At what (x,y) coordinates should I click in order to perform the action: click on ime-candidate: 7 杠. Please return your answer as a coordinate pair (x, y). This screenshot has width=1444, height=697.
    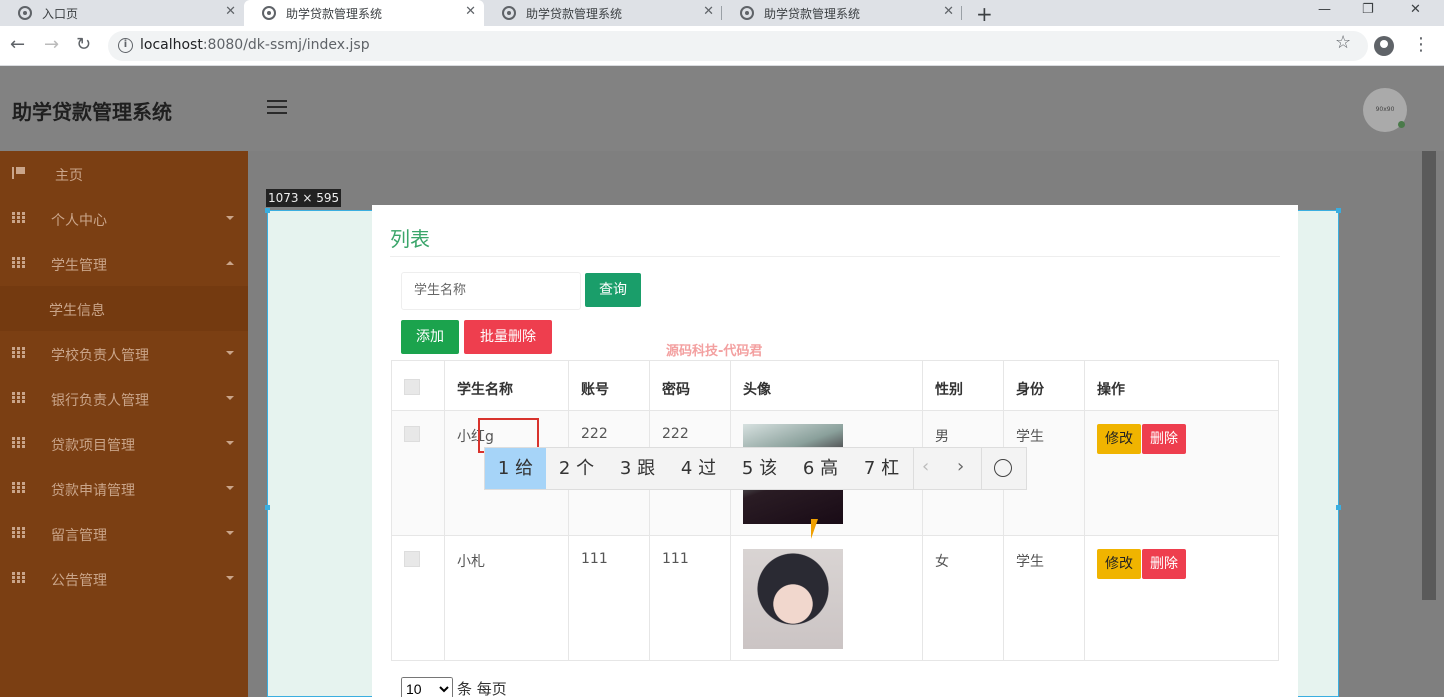
    Looking at the image, I should click on (881, 468).